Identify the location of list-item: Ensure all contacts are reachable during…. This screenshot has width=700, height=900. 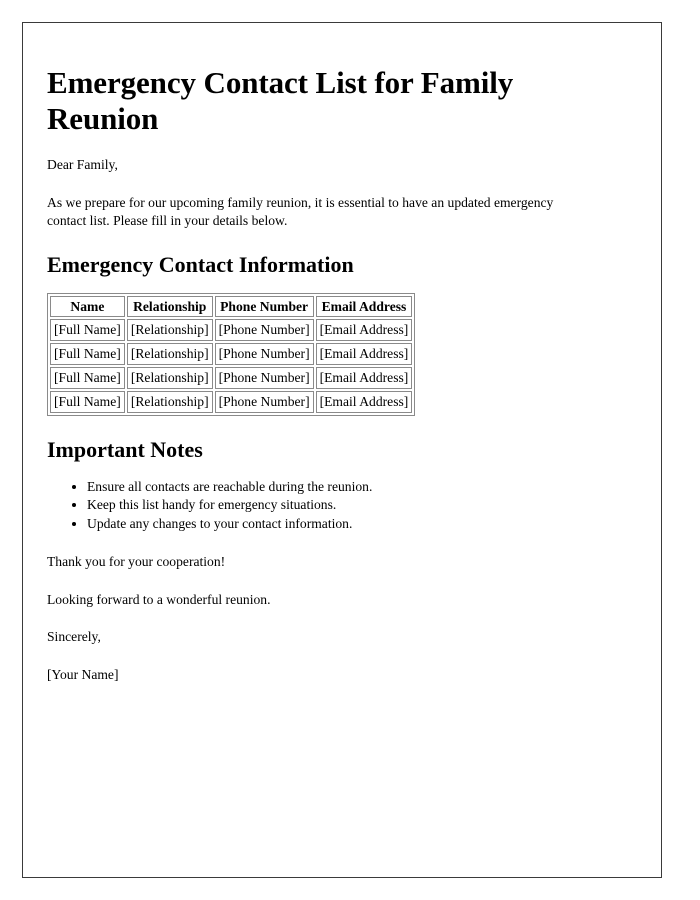
(362, 487).